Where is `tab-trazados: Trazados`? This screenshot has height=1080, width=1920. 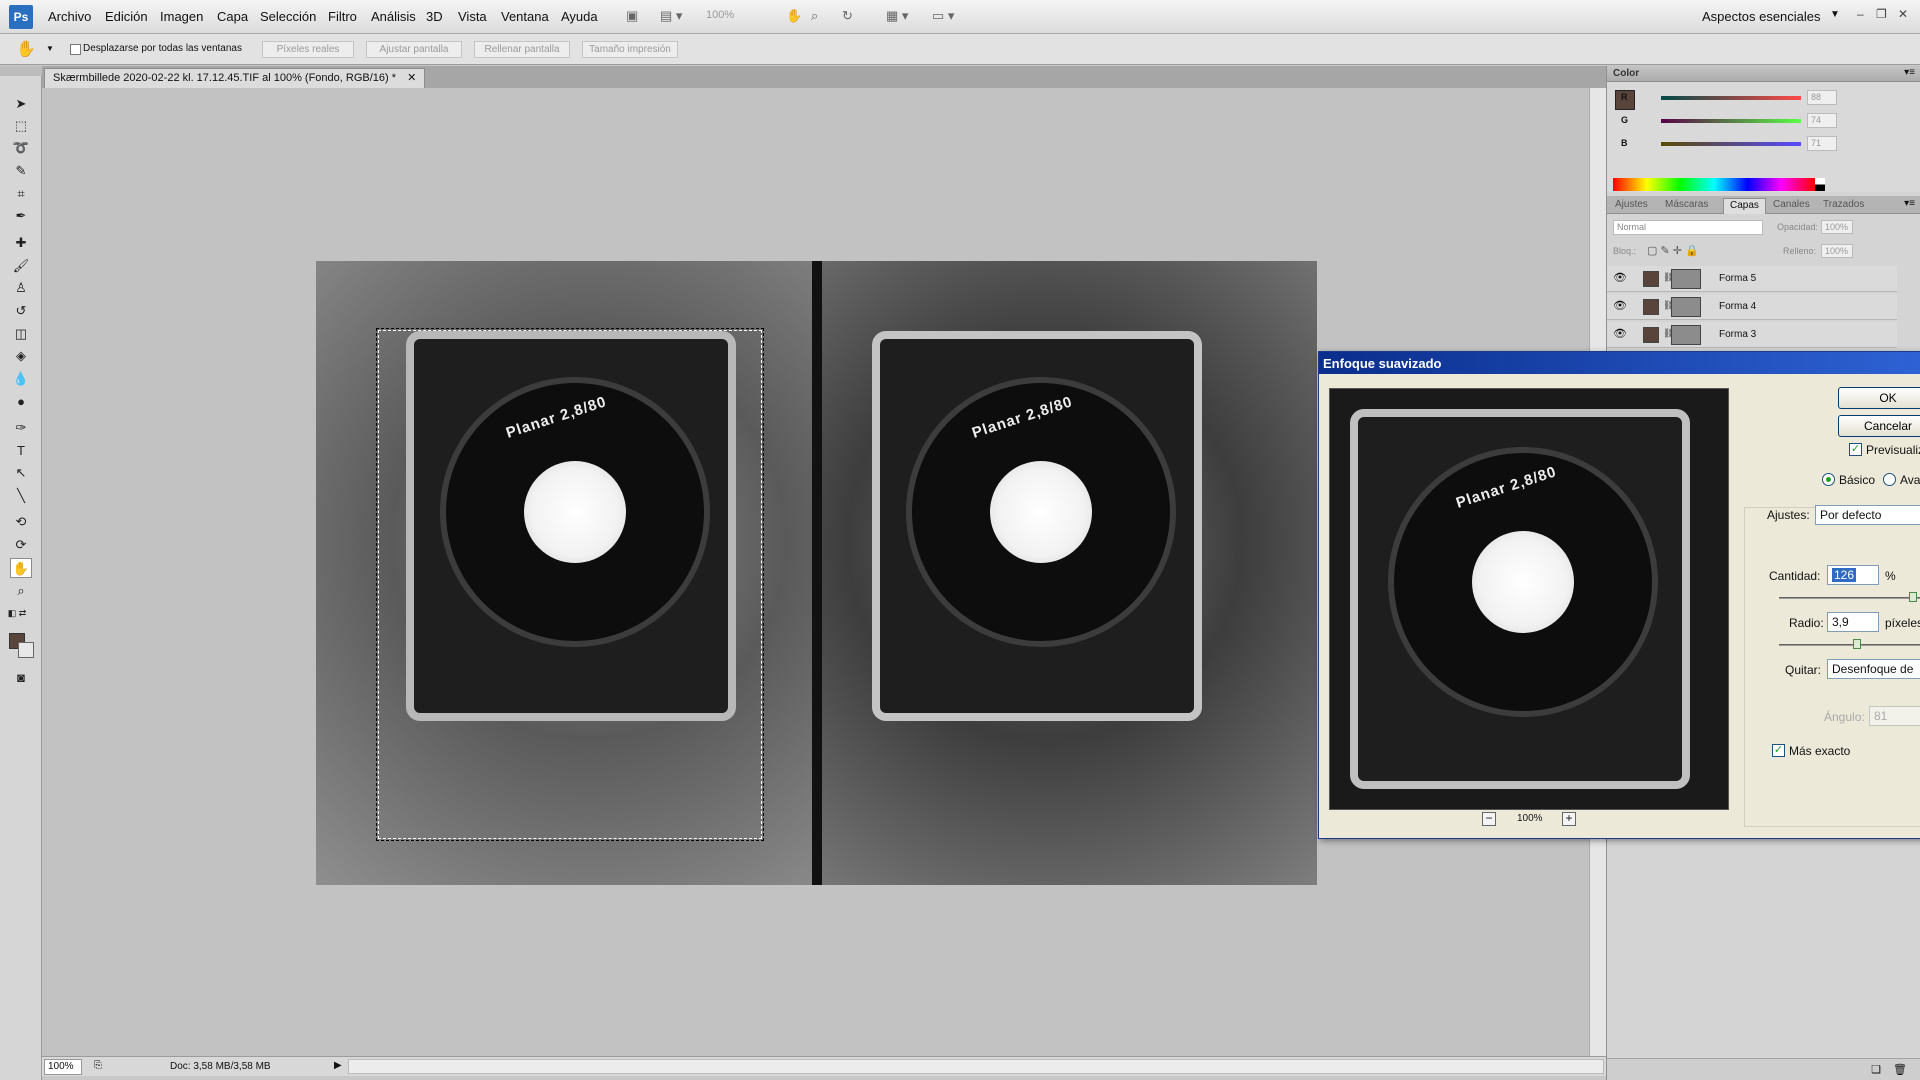 tab-trazados: Trazados is located at coordinates (1843, 206).